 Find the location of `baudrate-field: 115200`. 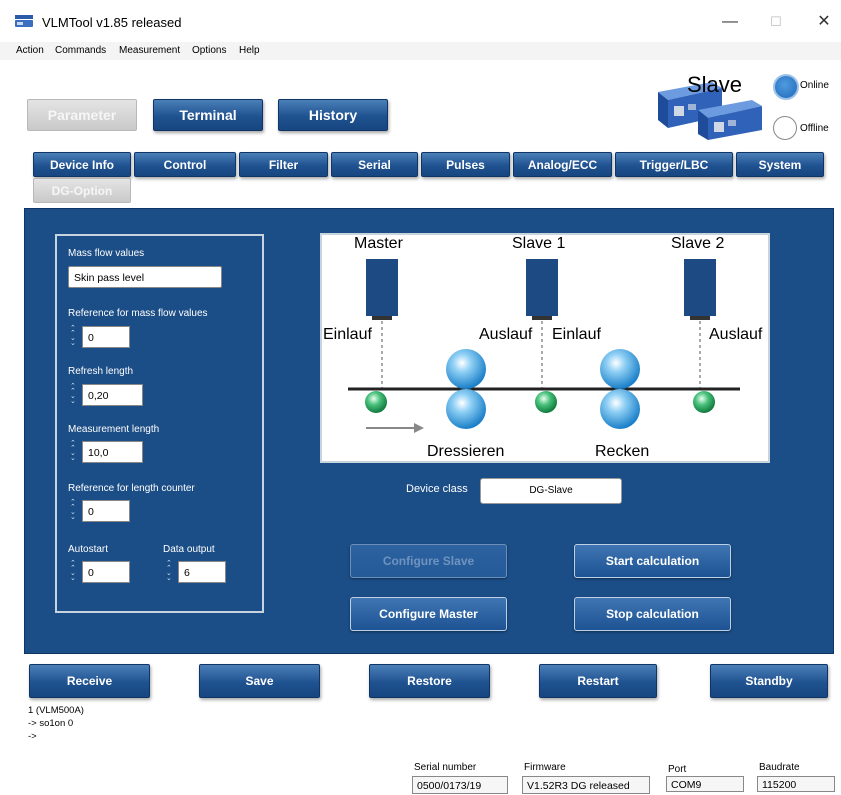

baudrate-field: 115200 is located at coordinates (796, 784).